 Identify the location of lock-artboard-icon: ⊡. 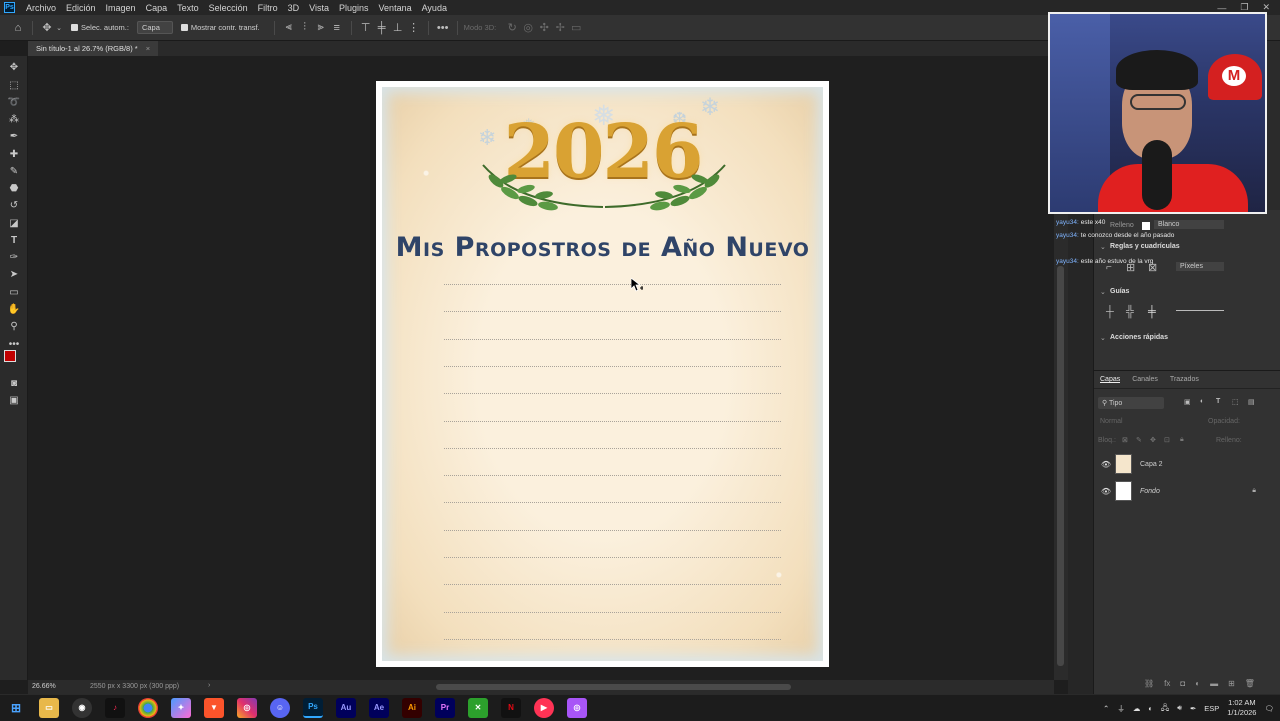
(1167, 440).